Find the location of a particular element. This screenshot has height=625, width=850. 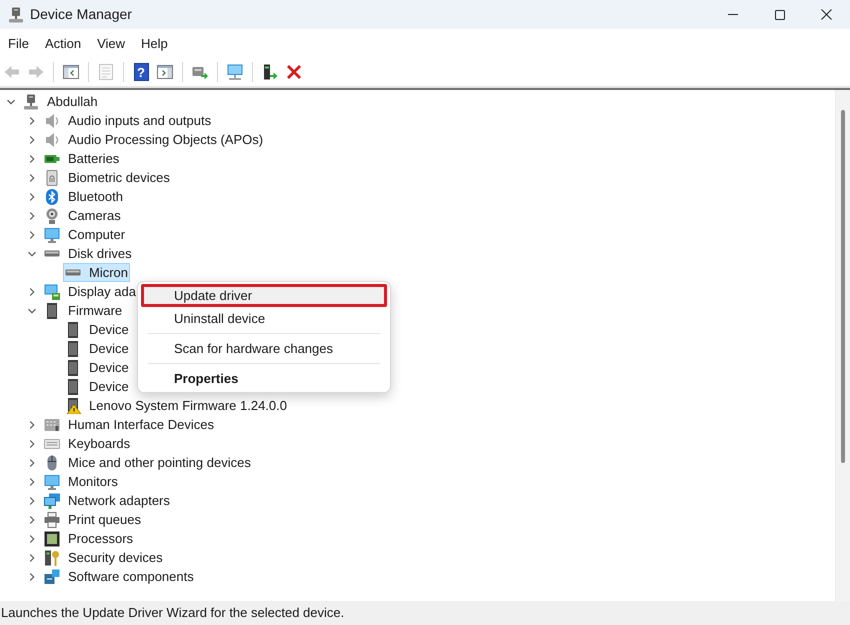

chip-icon is located at coordinates (52, 310).